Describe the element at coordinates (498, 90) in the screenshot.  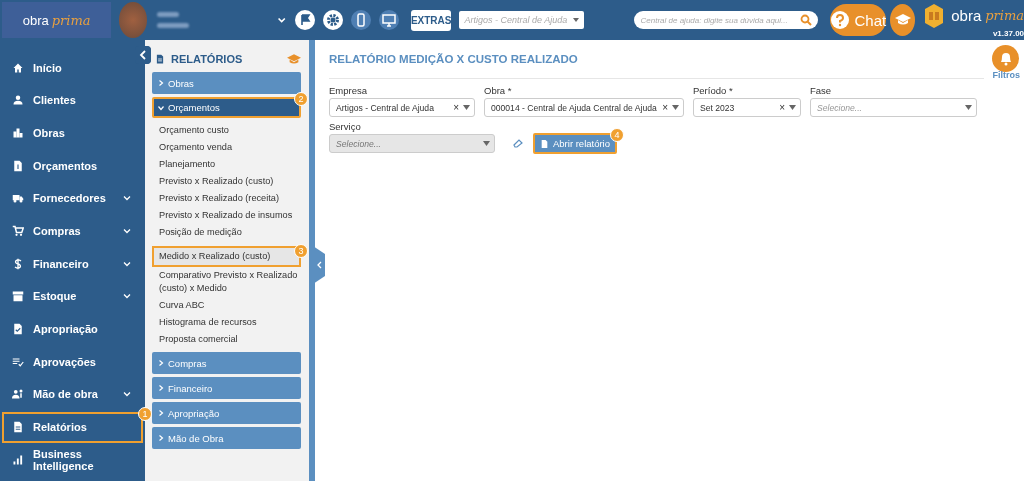
I see `field-label: Obra *` at that location.